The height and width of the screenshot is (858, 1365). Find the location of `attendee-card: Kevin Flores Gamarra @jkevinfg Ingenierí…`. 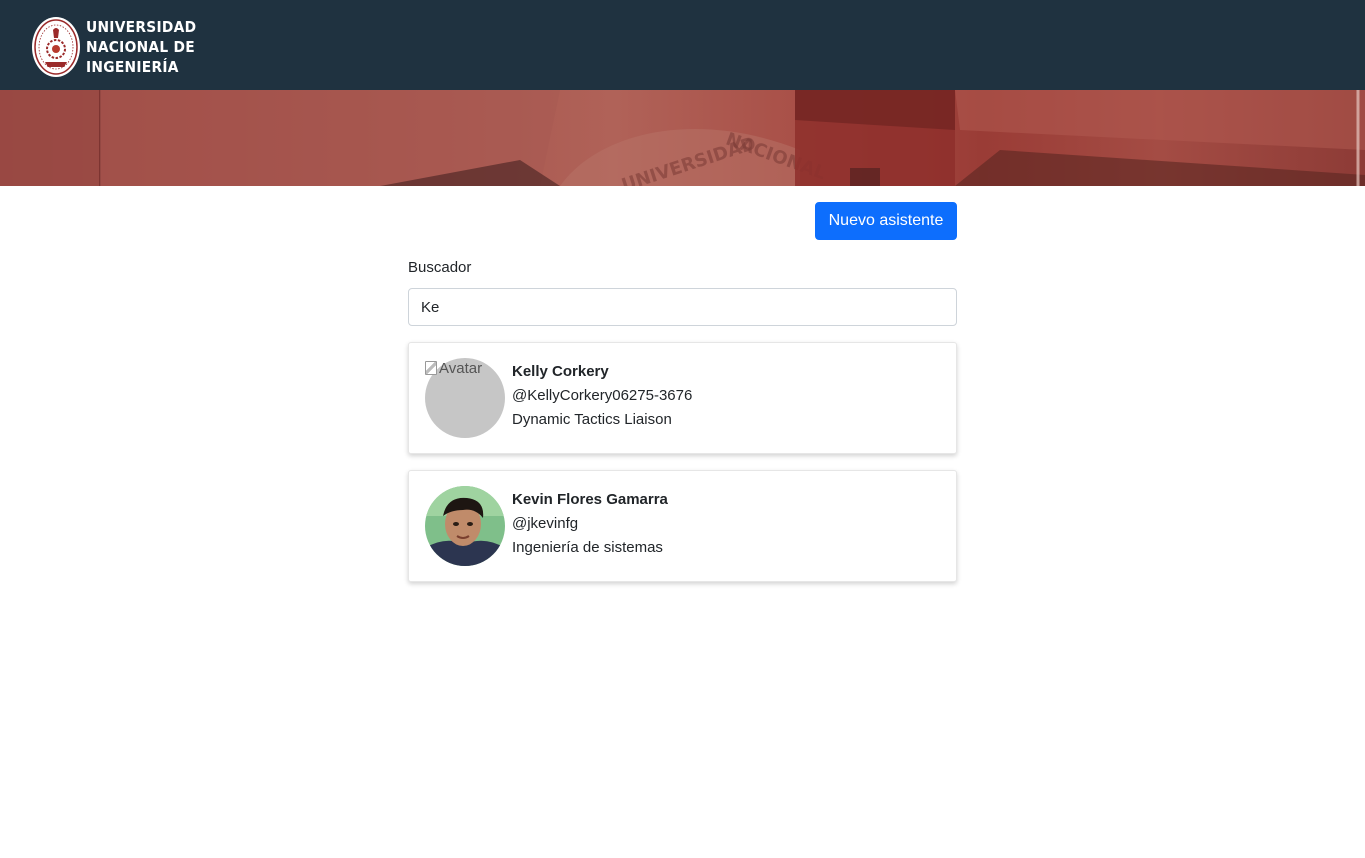

attendee-card: Kevin Flores Gamarra @jkevinfg Ingenierí… is located at coordinates (682, 526).